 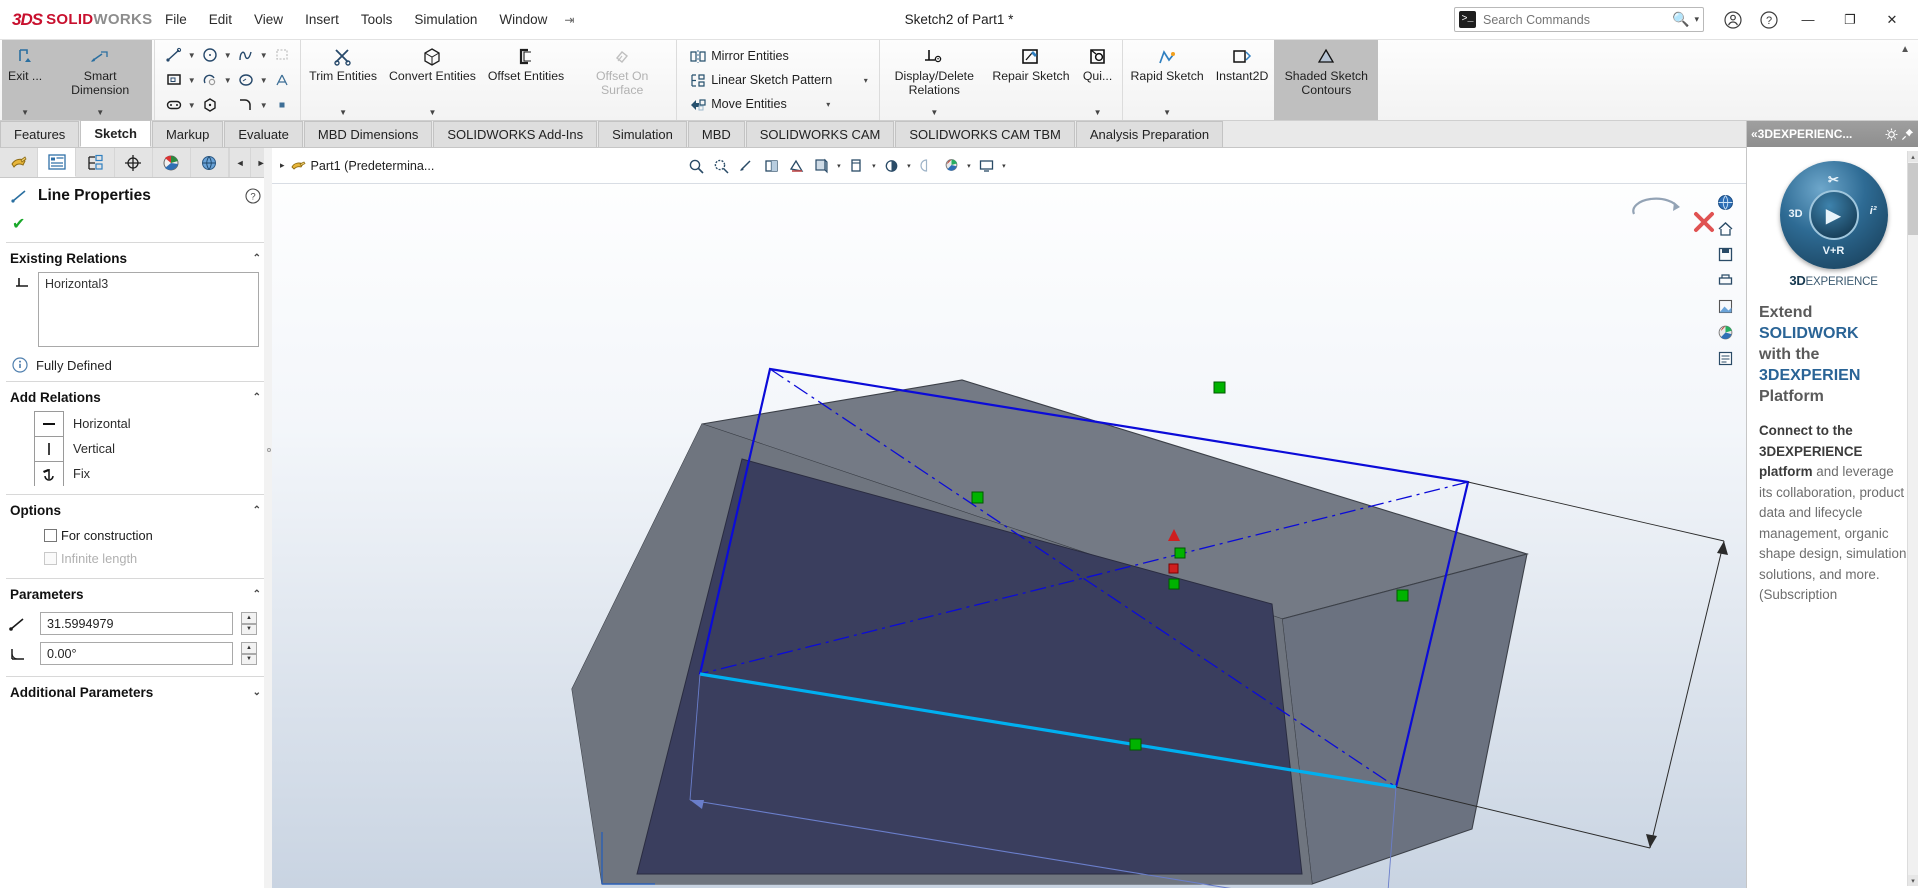 I want to click on add-relation-vertical: Vertical, so click(x=135, y=448).